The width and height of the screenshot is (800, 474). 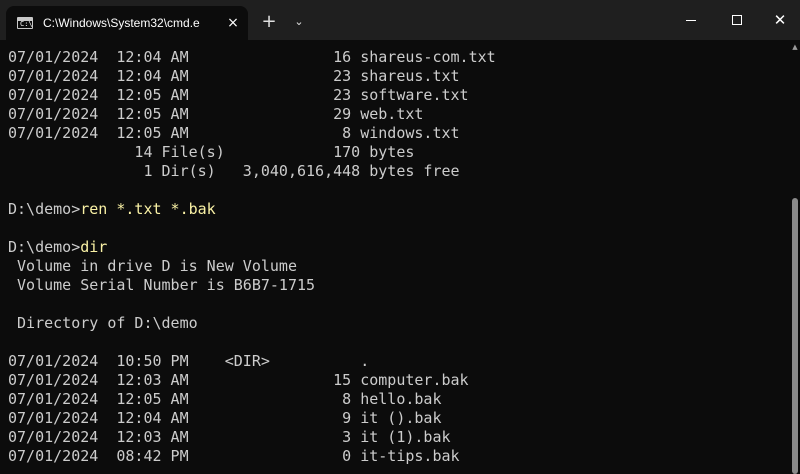 I want to click on console-line: 07/01/2024 10:50 PM <DIR> ., so click(x=189, y=361).